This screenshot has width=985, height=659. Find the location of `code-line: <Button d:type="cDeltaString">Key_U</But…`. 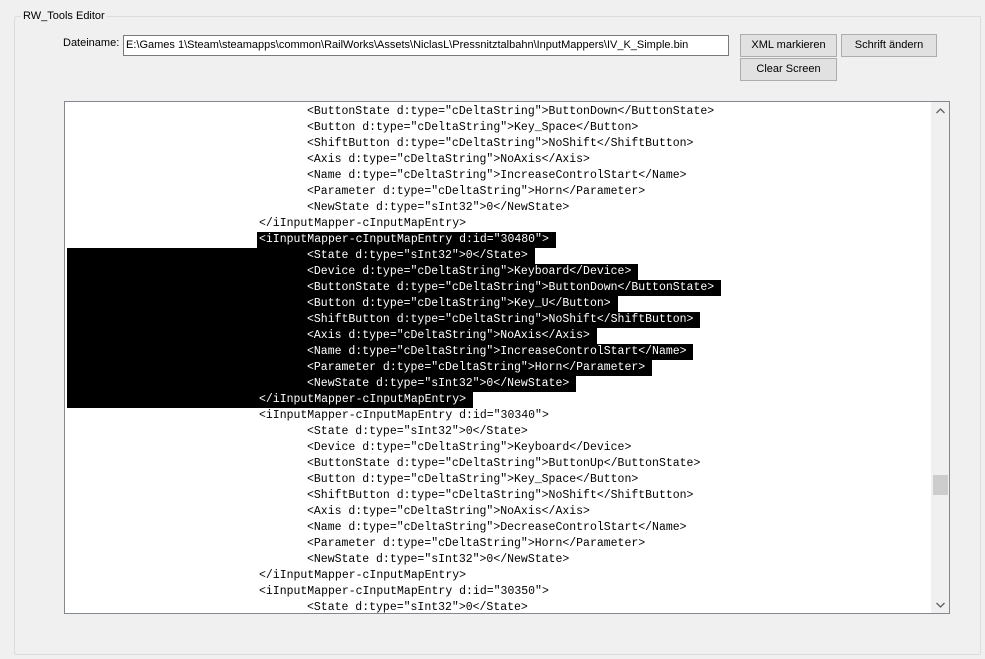

code-line: <Button d:type="cDeltaString">Key_U</But… is located at coordinates (498, 304).